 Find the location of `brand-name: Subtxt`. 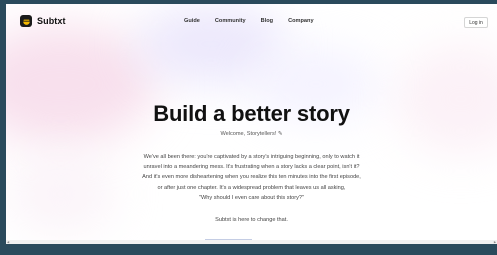

brand-name: Subtxt is located at coordinates (51, 21).